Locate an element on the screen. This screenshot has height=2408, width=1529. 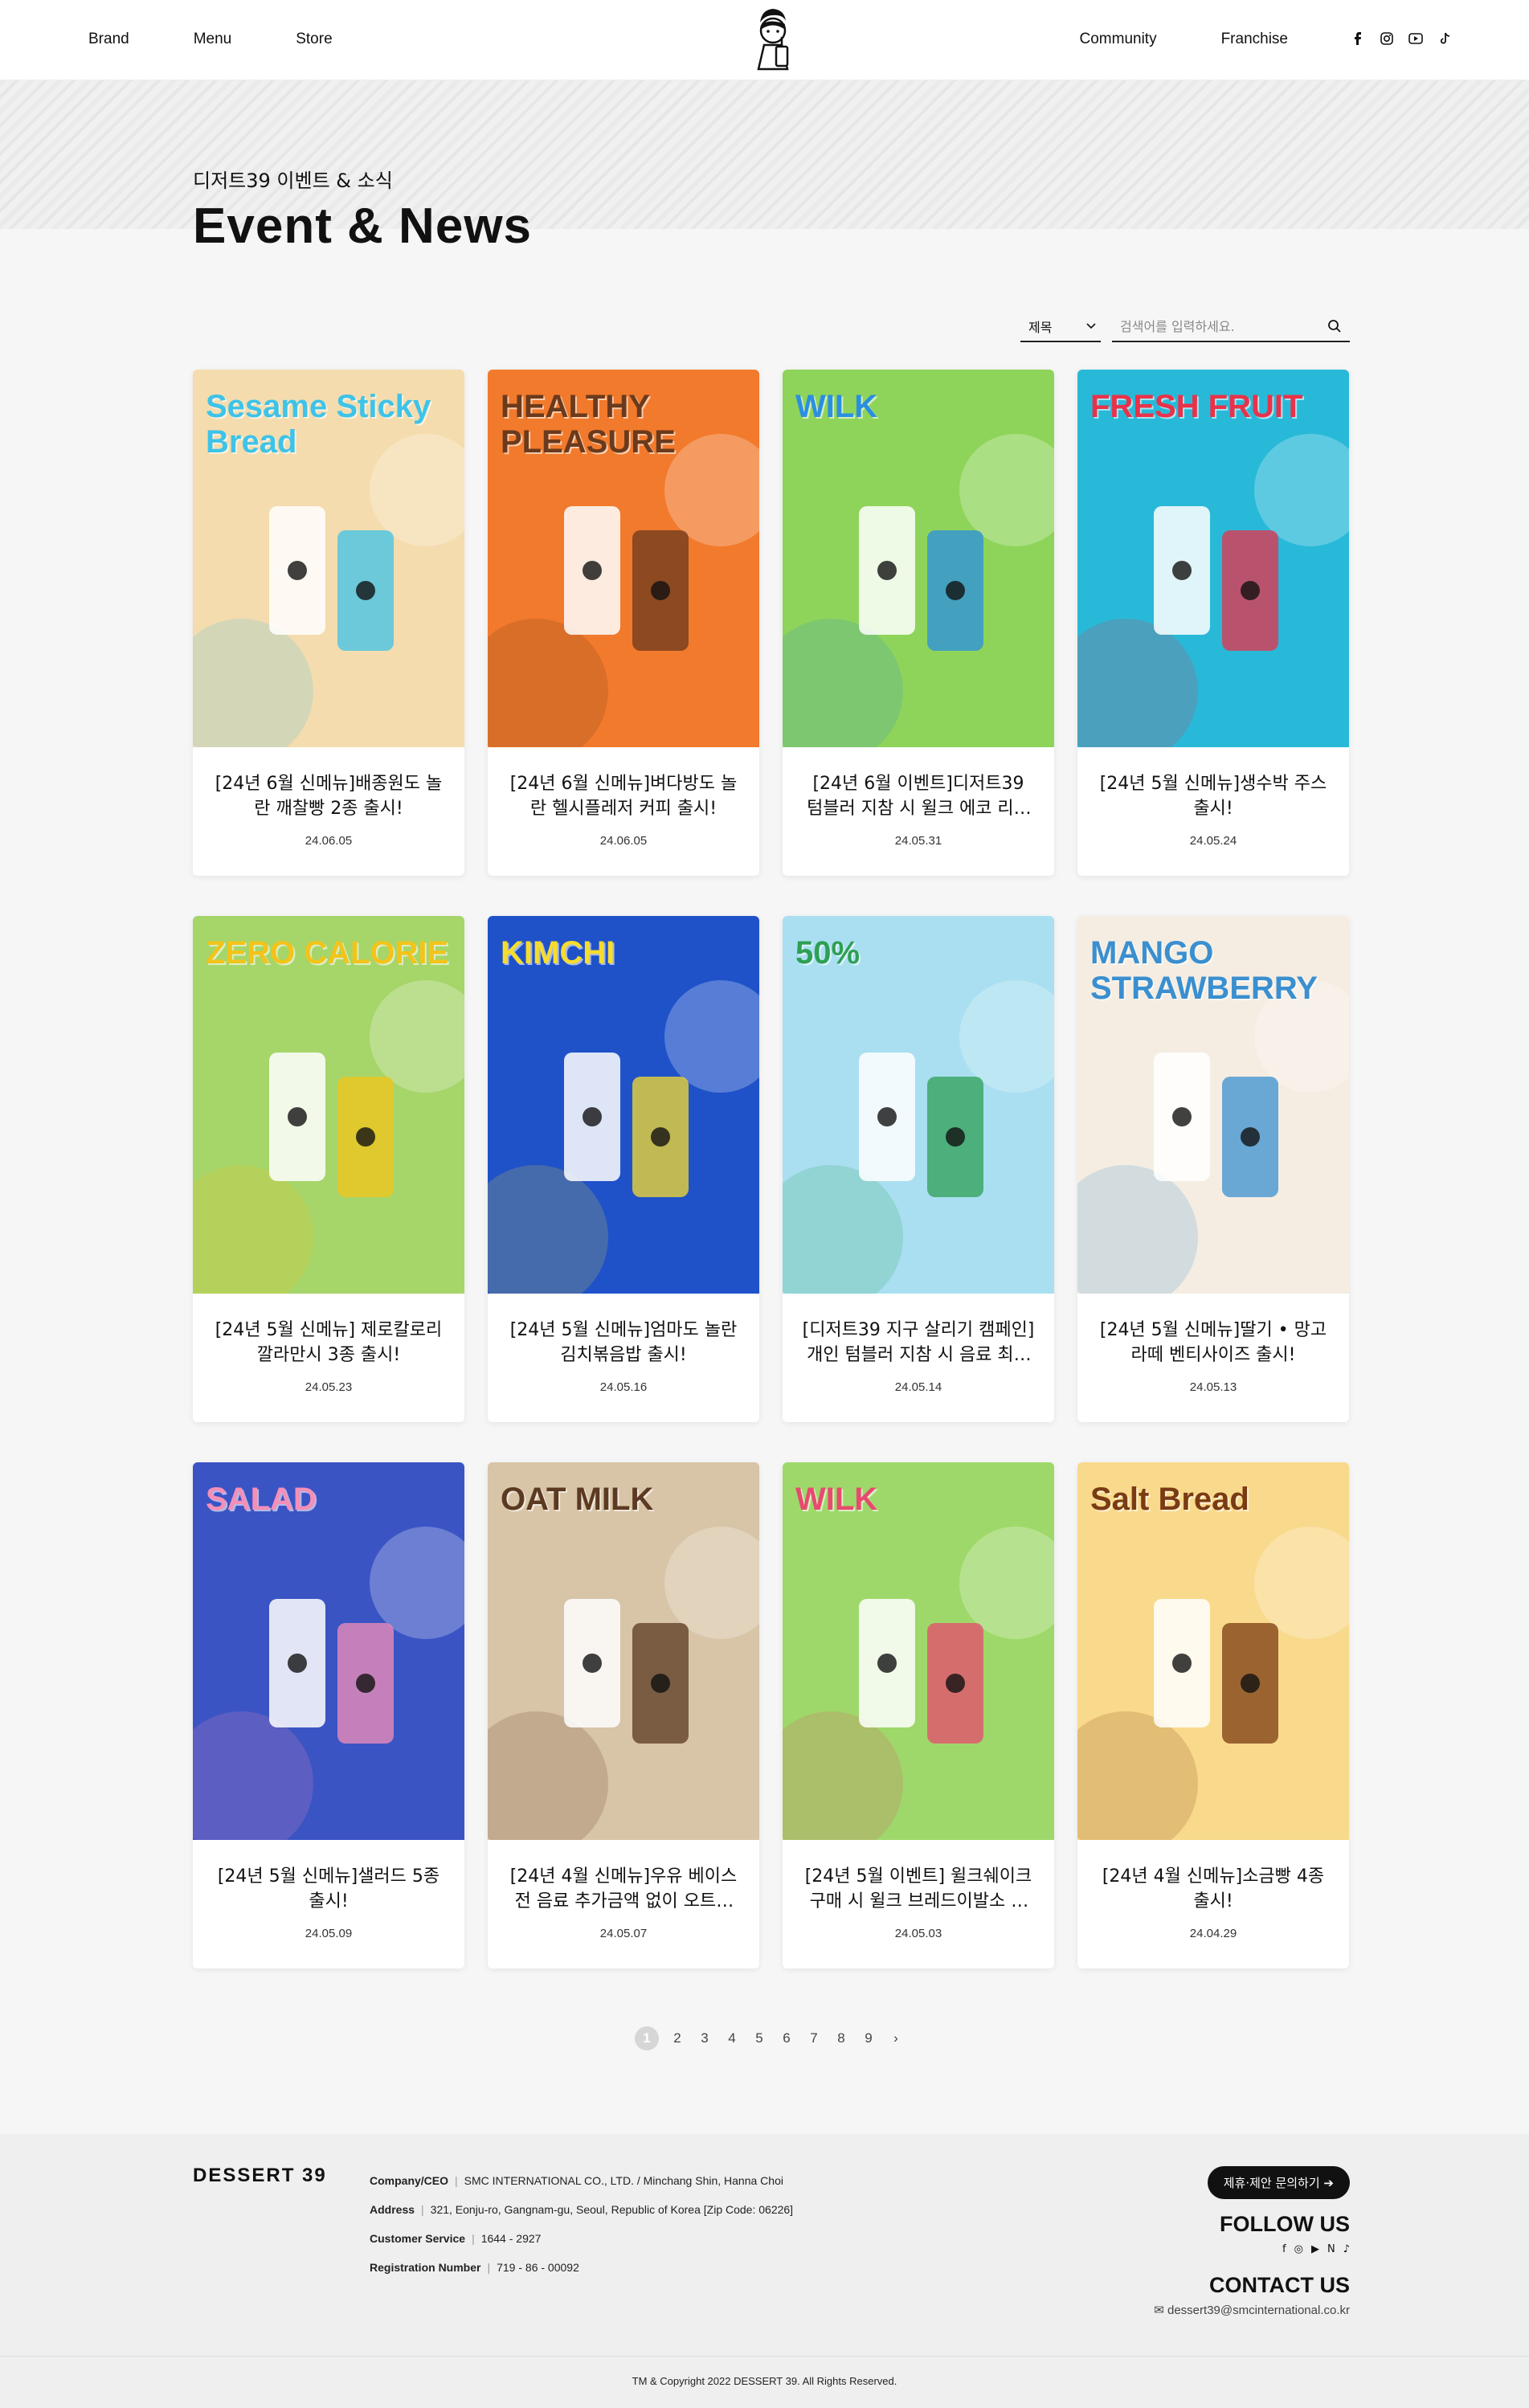
news-card-date: 24.05.24 is located at coordinates (1213, 841).